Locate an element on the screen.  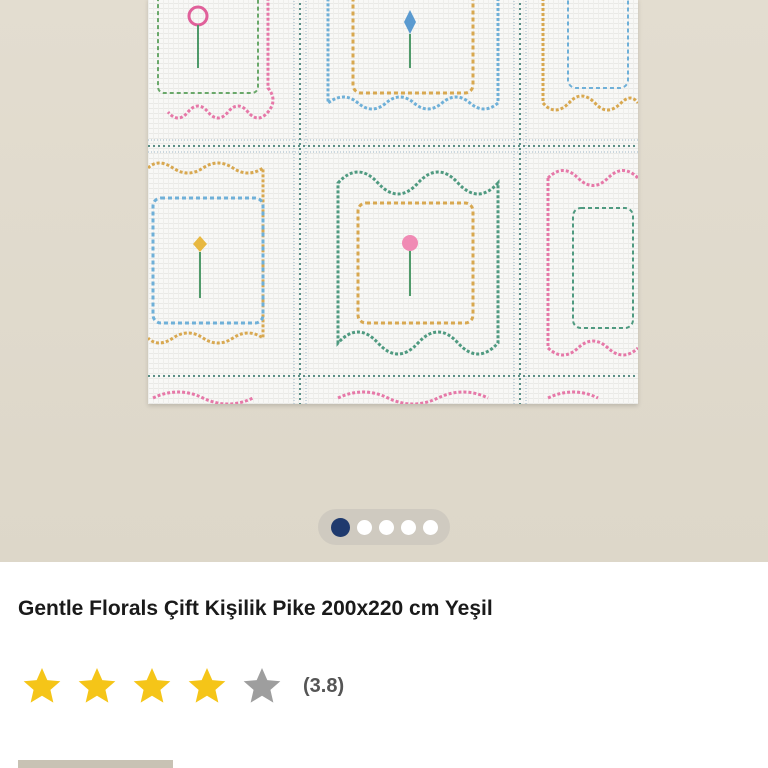
rating-value: (3.8) is located at coordinates (323, 686).